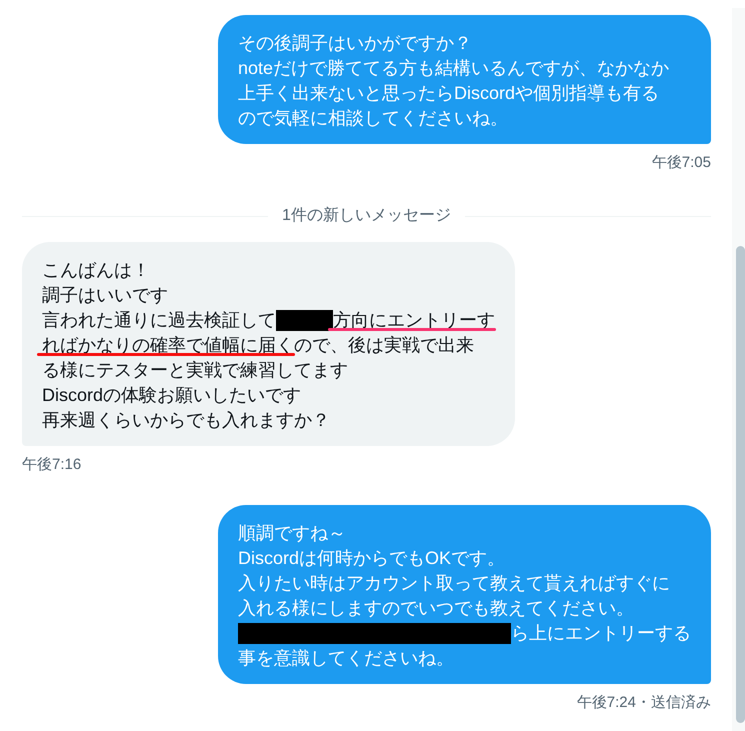  What do you see at coordinates (292, 533) in the screenshot?
I see `message-text: 順調ですね～` at bounding box center [292, 533].